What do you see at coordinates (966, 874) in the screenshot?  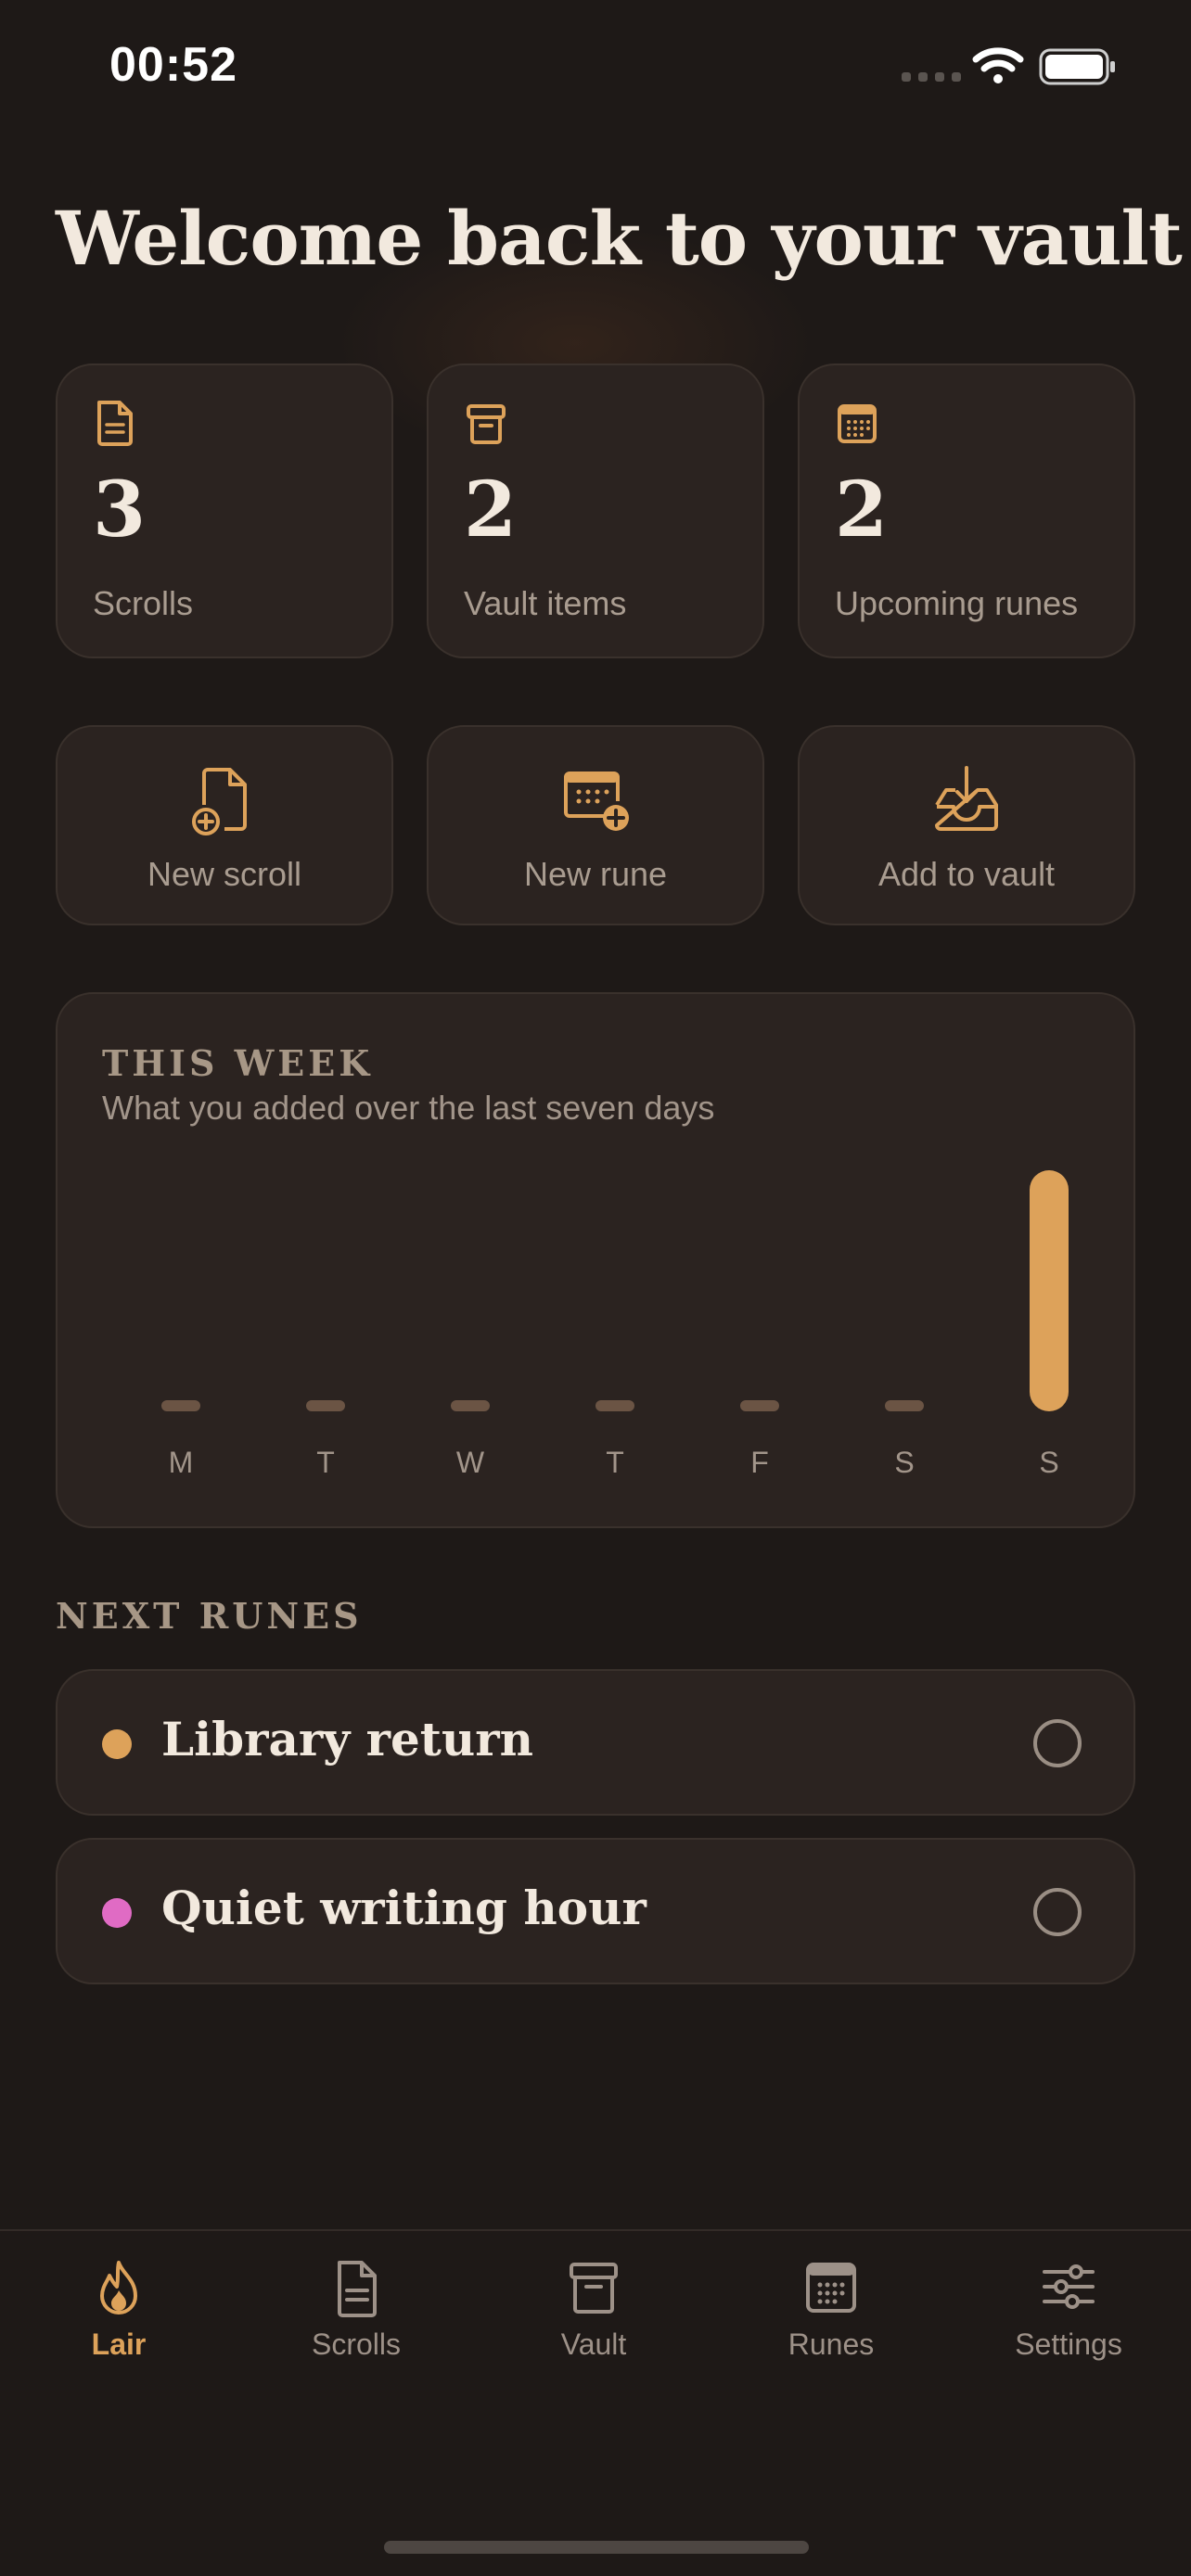 I see `action-label: Add to vault` at bounding box center [966, 874].